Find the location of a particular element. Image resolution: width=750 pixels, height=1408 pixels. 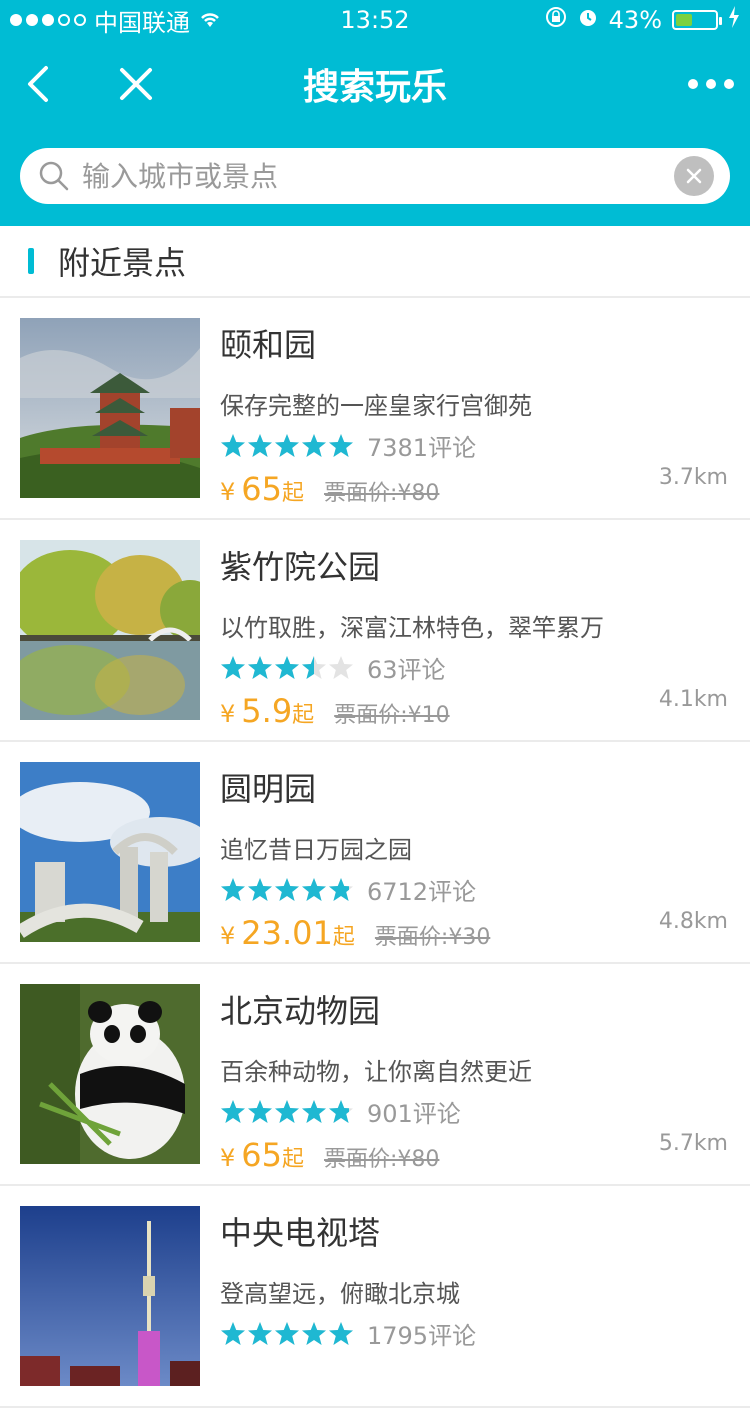

distance: 5.7km is located at coordinates (693, 1143).